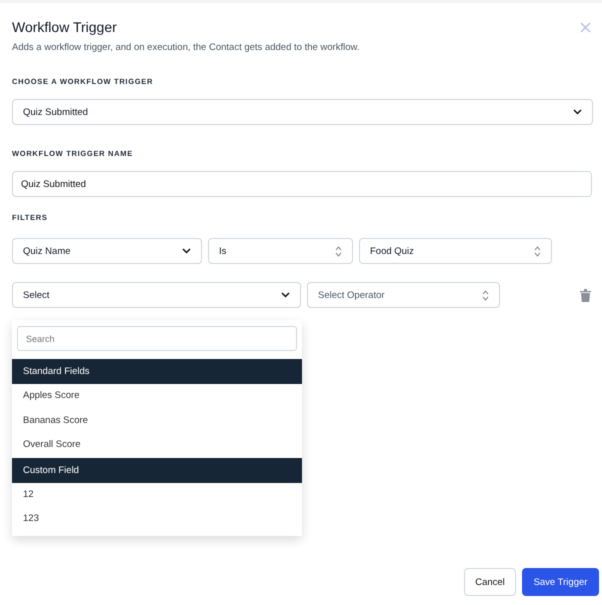 The height and width of the screenshot is (605, 602). I want to click on cancel-button: Cancel, so click(490, 582).